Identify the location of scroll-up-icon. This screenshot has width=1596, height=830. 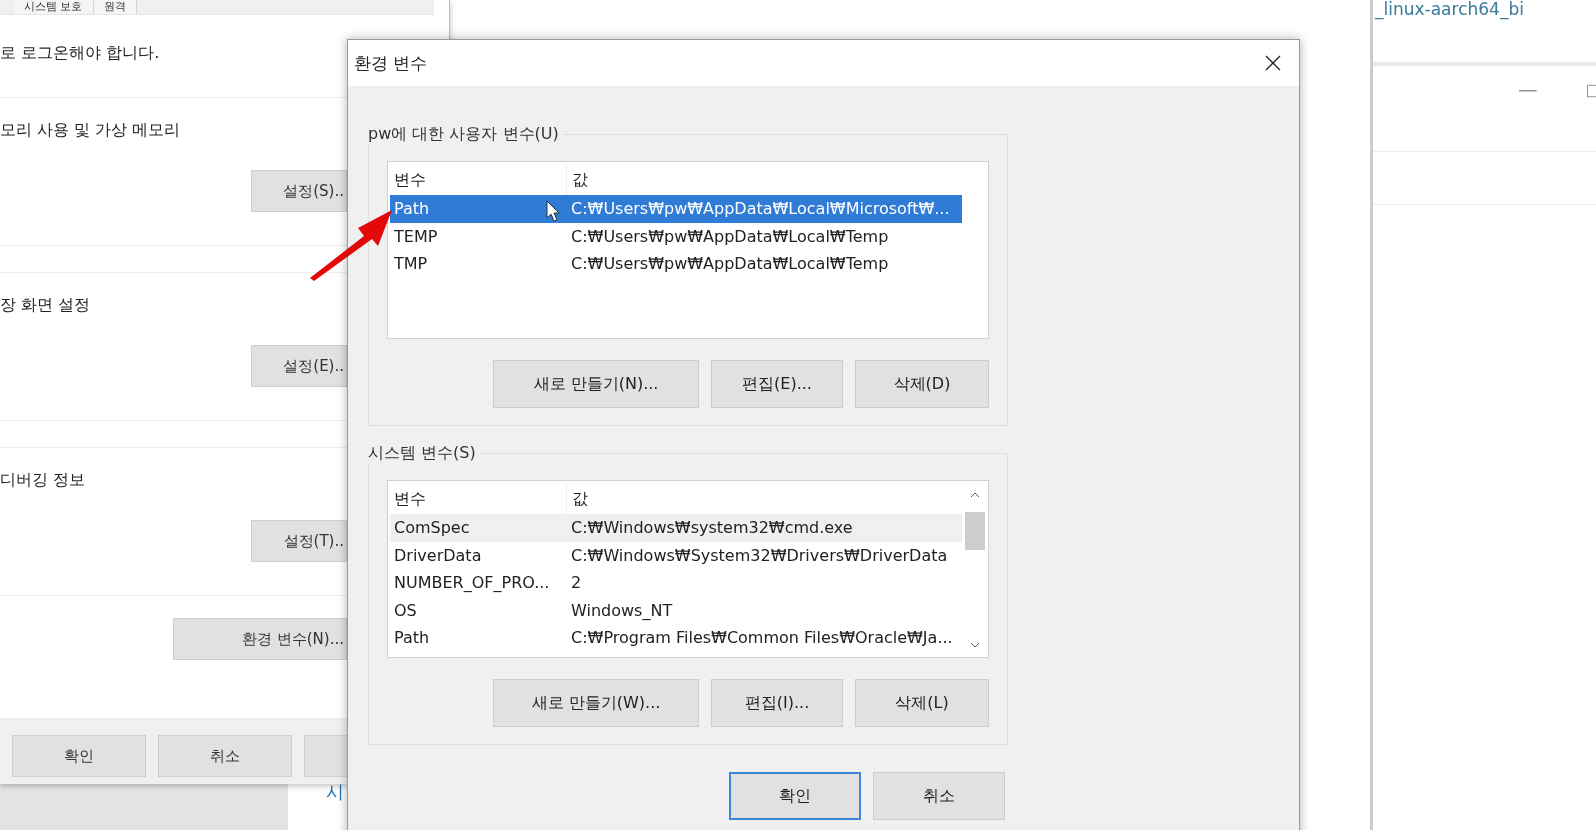
(975, 495).